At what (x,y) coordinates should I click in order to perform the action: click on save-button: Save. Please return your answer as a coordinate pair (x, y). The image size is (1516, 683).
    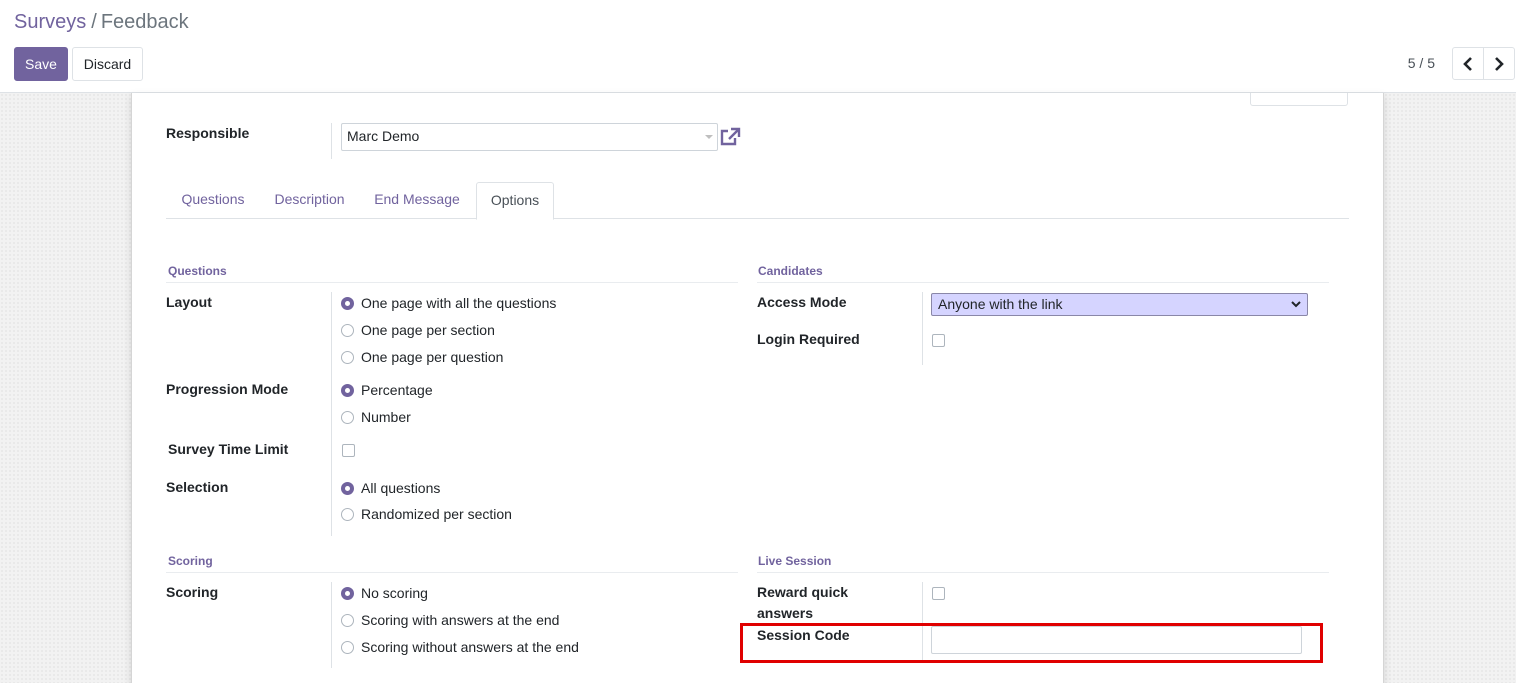
    Looking at the image, I should click on (41, 64).